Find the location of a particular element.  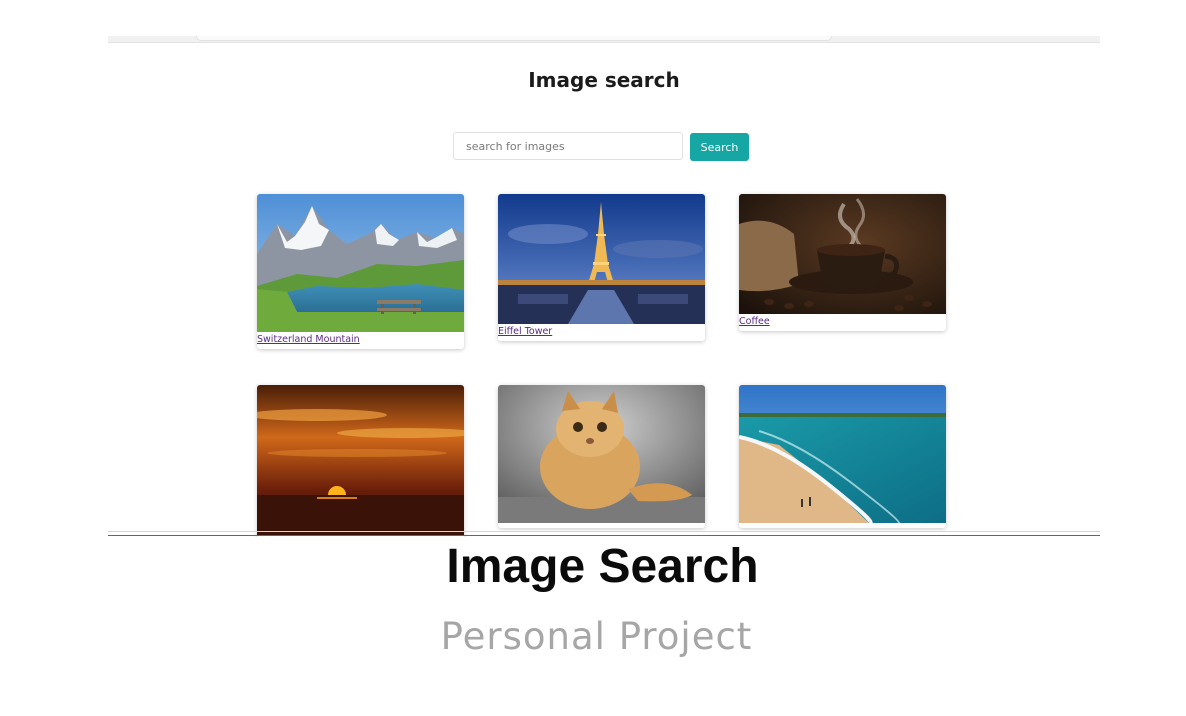

search-input is located at coordinates (568, 146).